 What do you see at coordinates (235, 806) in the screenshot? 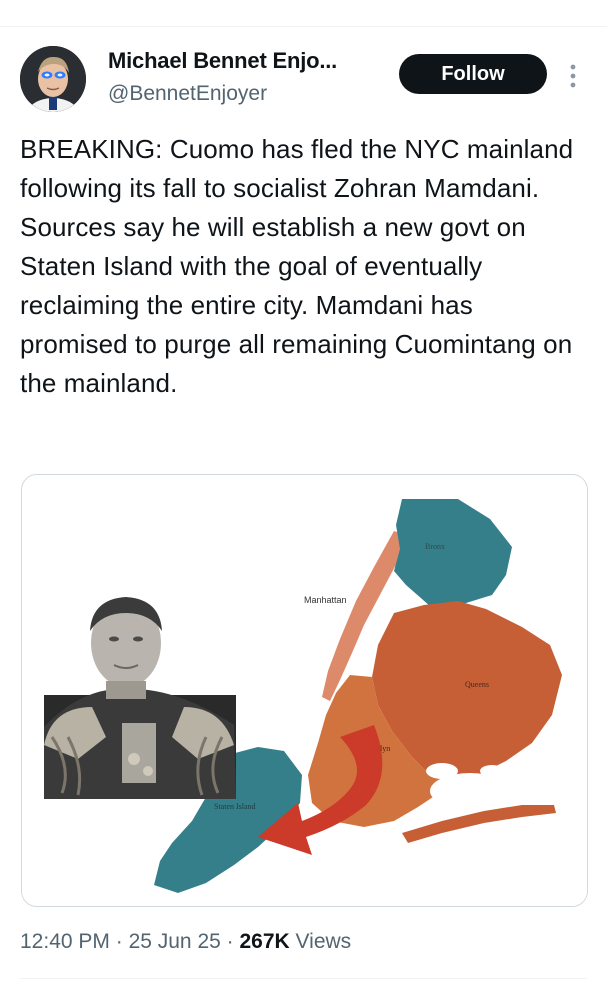
I see `map-label-staten-island: Staten Island` at bounding box center [235, 806].